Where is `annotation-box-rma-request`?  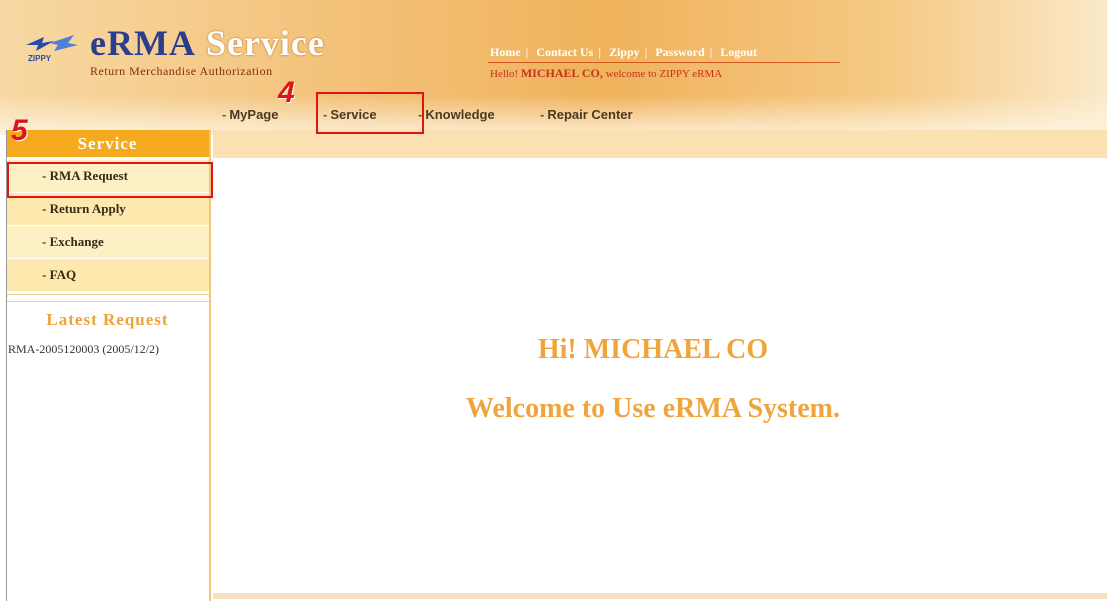 annotation-box-rma-request is located at coordinates (110, 180).